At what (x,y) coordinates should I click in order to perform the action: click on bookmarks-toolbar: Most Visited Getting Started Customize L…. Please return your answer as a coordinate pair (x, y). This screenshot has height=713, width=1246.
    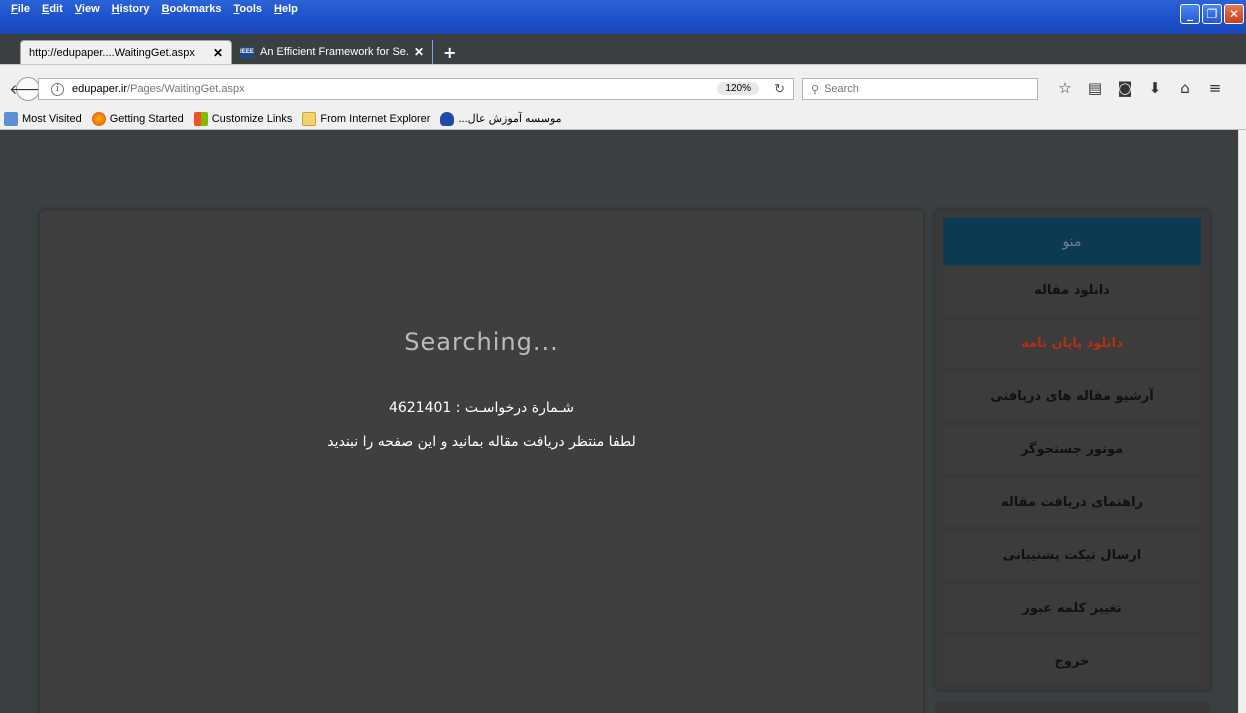
    Looking at the image, I should click on (623, 119).